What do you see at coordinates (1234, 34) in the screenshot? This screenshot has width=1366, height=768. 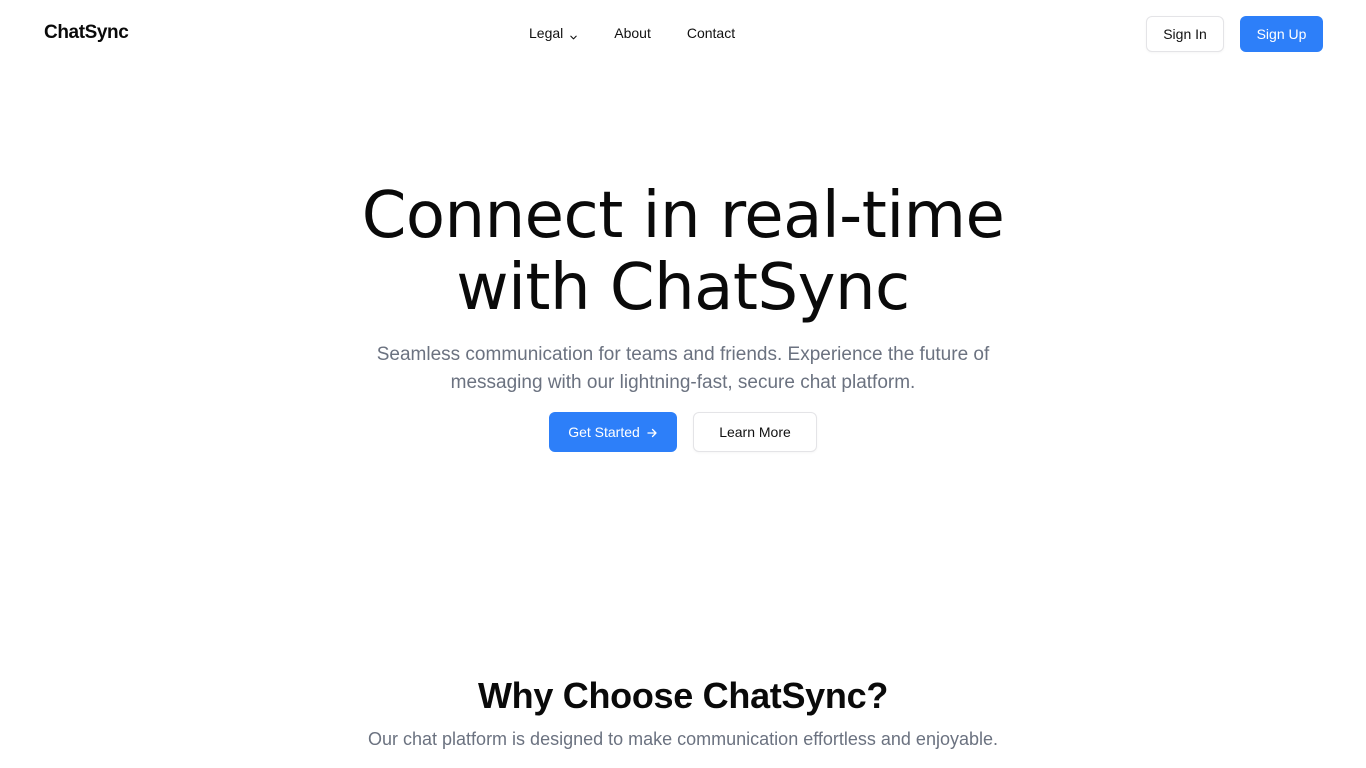 I see `auth-buttons: Sign In Sign Up` at bounding box center [1234, 34].